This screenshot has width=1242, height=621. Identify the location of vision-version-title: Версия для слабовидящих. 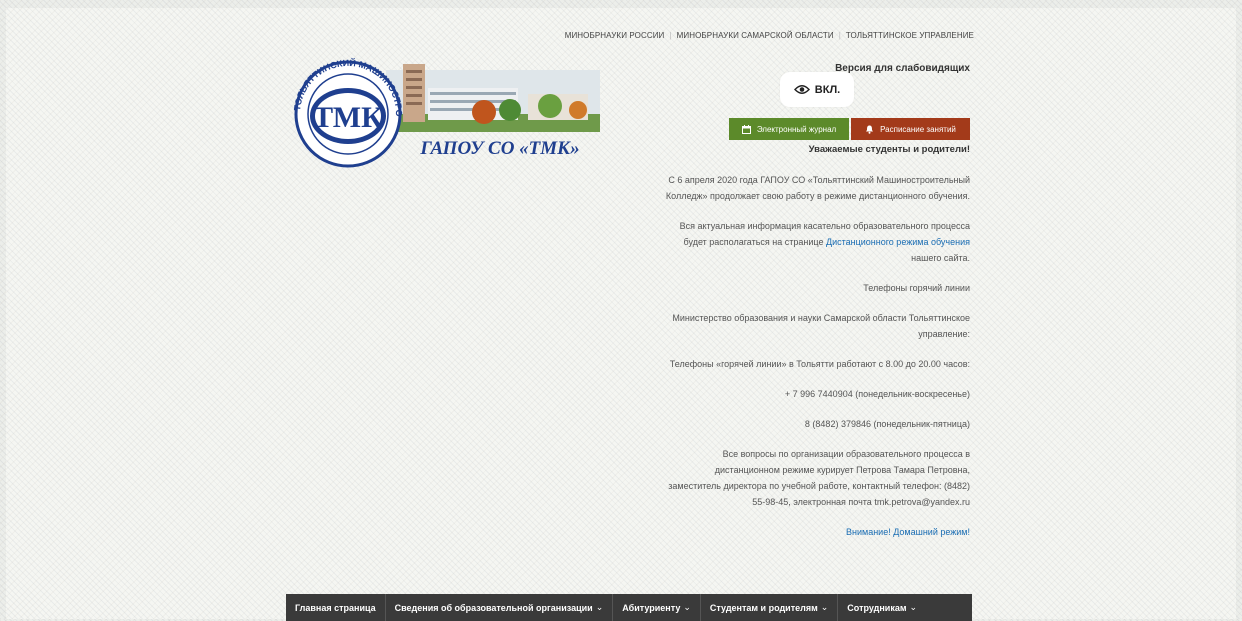
(902, 68).